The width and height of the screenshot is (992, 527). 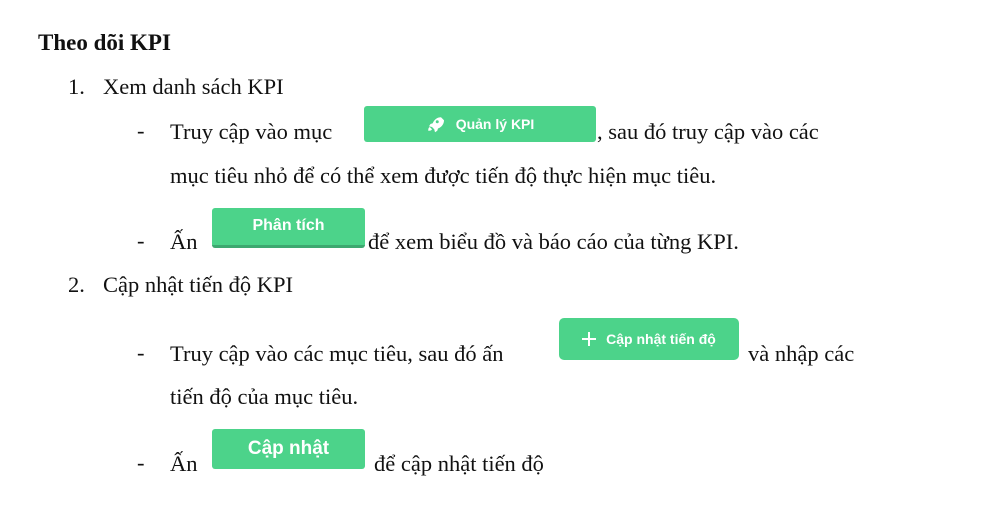 I want to click on bullet-text: Truy cập vào các mục tiêu, sau đó ấn, so click(x=337, y=353).